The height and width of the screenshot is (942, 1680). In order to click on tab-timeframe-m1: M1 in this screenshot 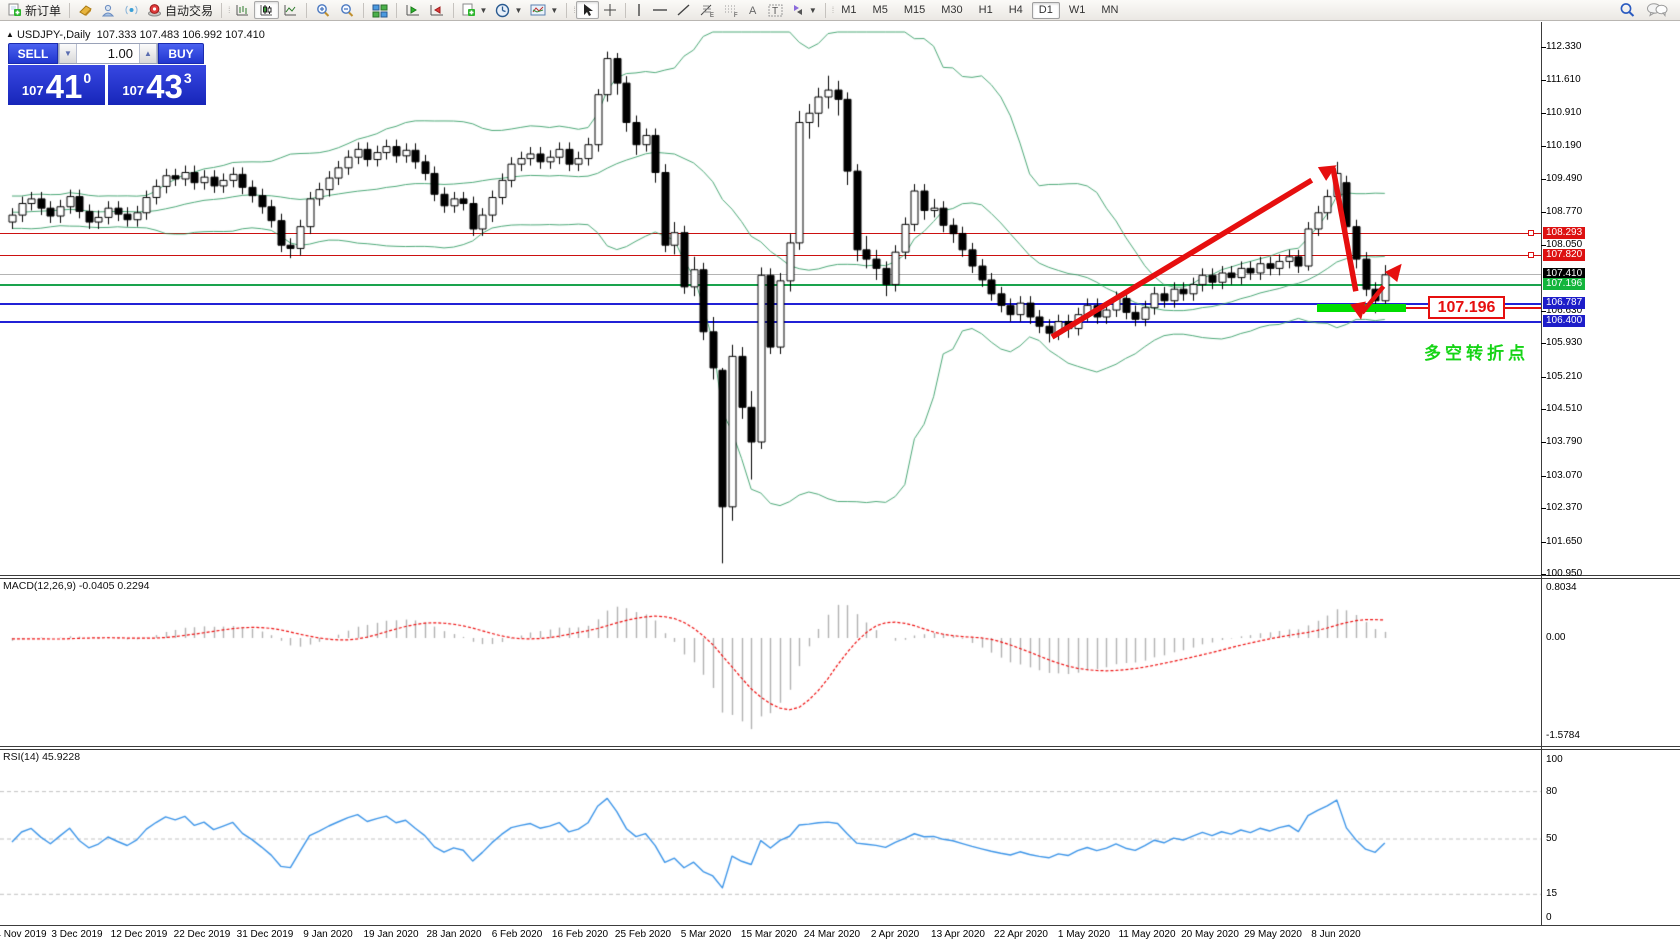, I will do `click(848, 10)`.